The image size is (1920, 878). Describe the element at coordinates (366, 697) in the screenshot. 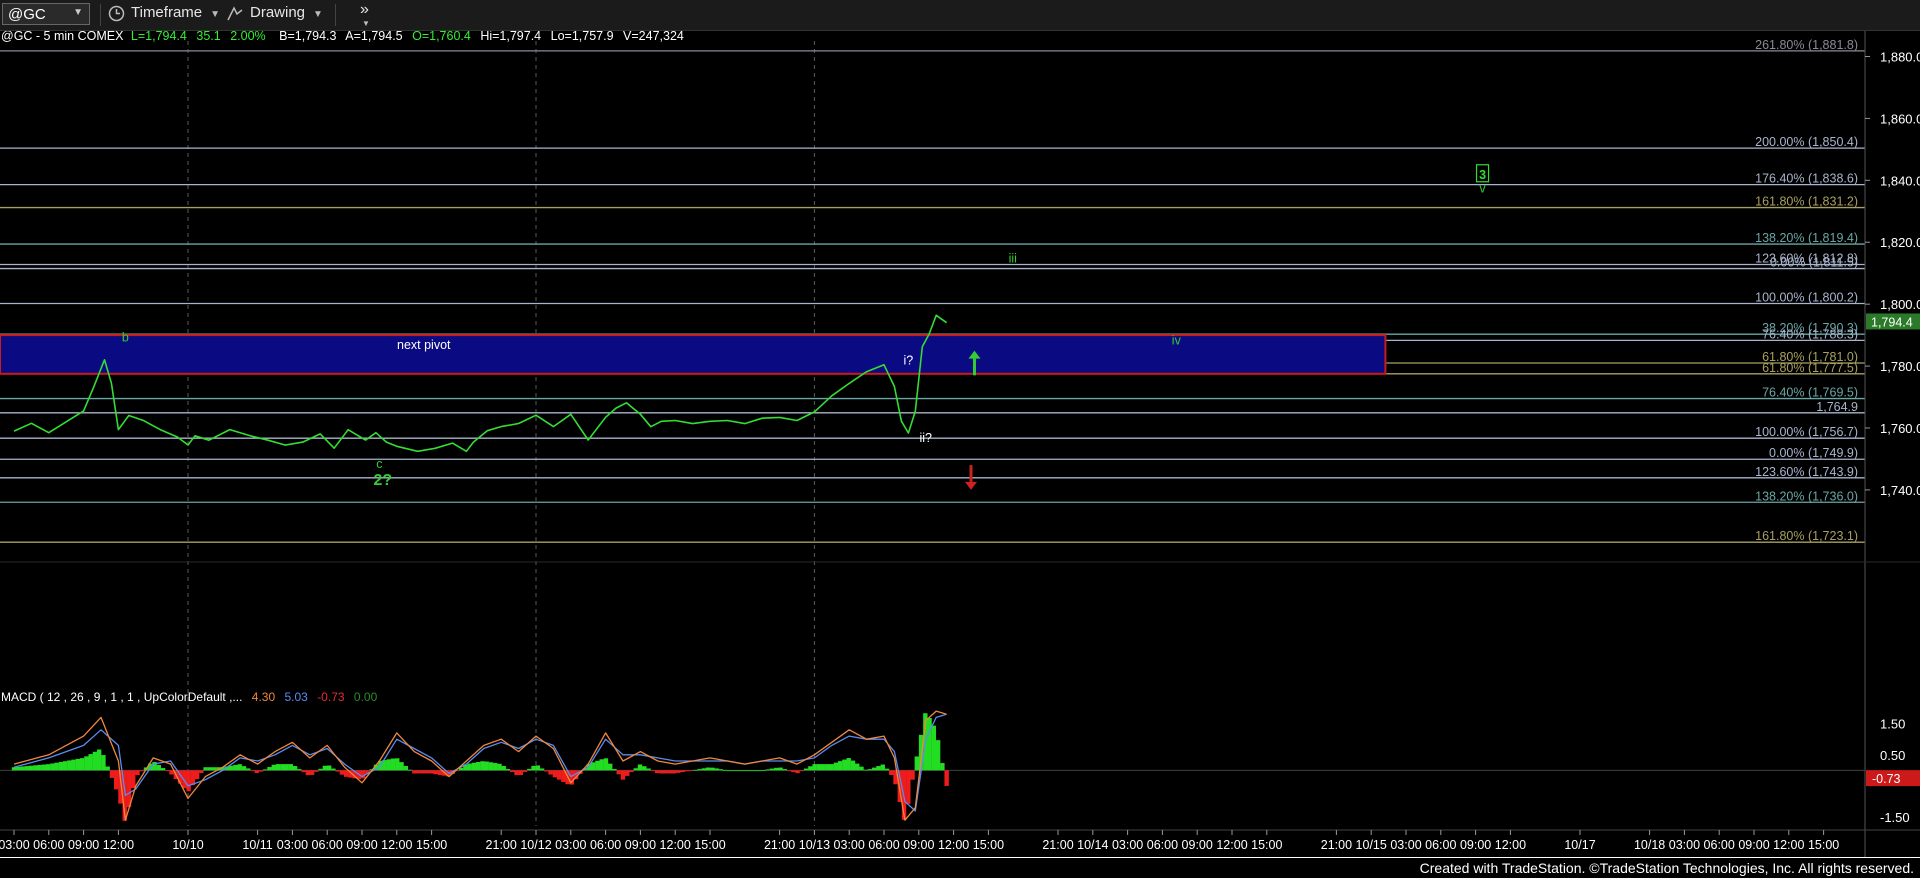

I see `macd-zero-value: 0.00` at that location.